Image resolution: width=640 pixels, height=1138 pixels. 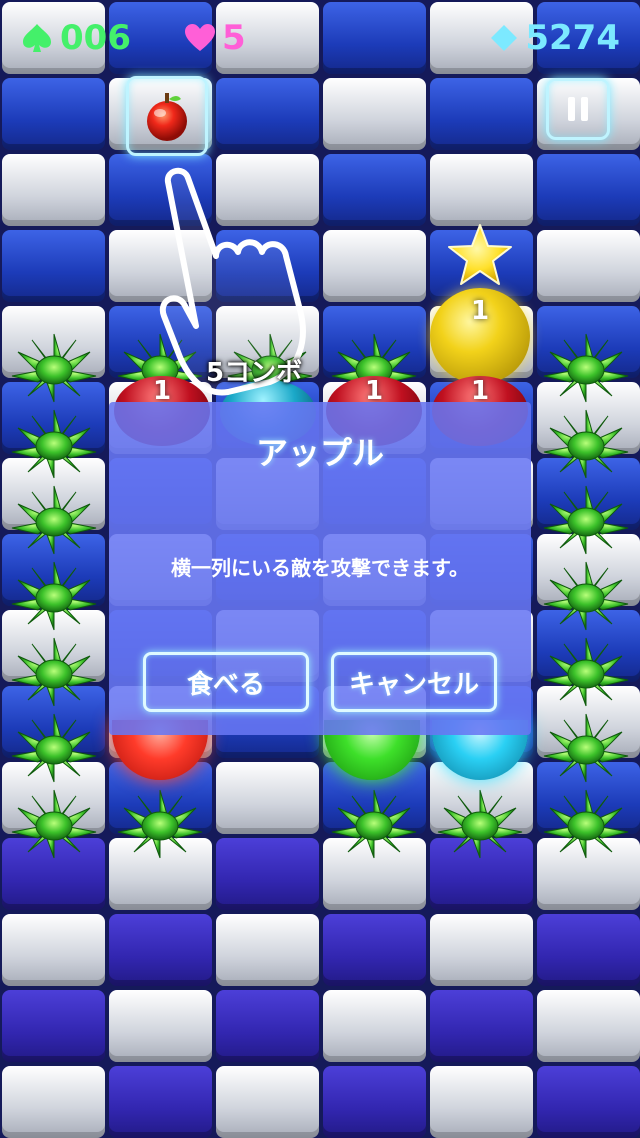 I want to click on diamond-icon, so click(x=504, y=38).